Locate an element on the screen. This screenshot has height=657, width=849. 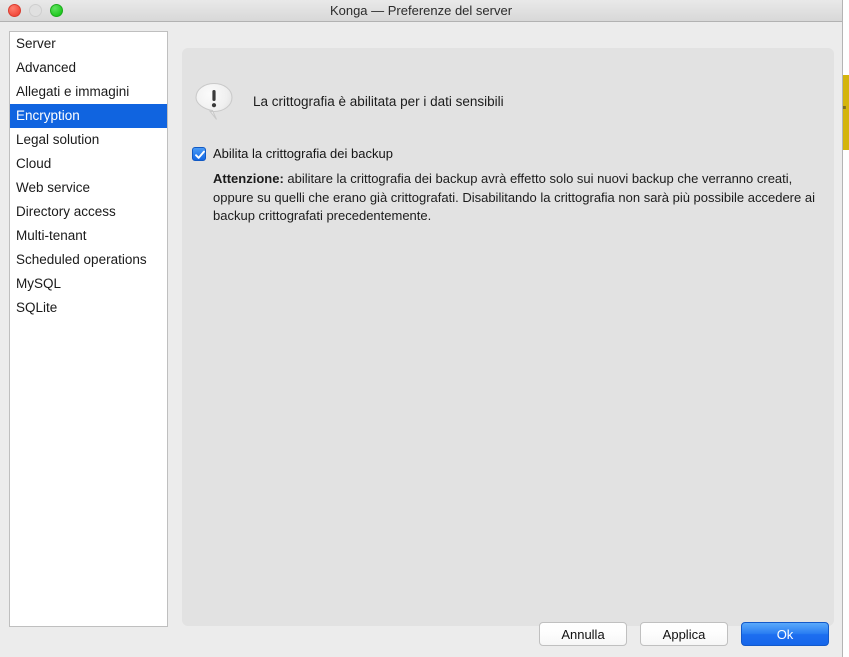
sidebar-item-advanced: Advanced is located at coordinates (88, 68).